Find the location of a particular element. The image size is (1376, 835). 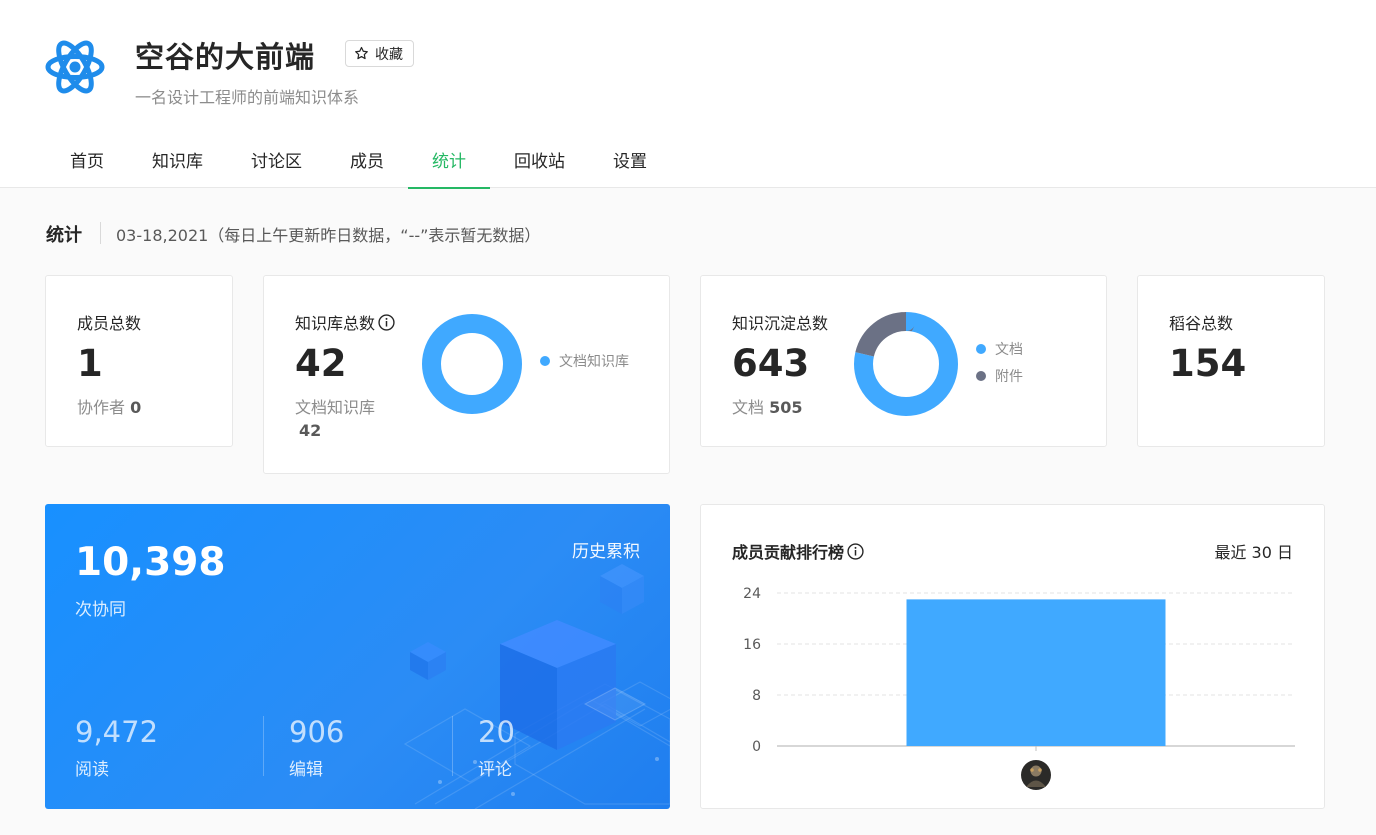

repos-card: 知识库总数 42 文档知识库 42 文档知识库 is located at coordinates (466, 374).